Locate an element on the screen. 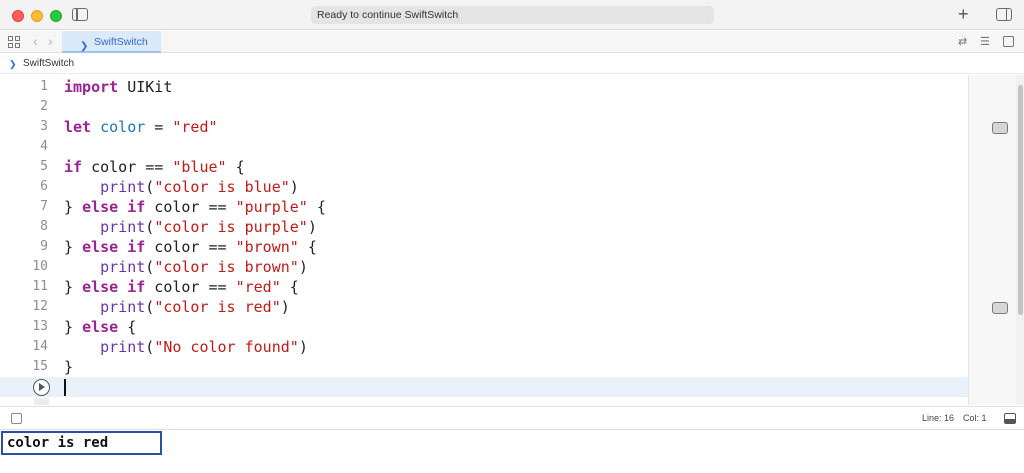  code-text: import UIKit is located at coordinates (118, 87).